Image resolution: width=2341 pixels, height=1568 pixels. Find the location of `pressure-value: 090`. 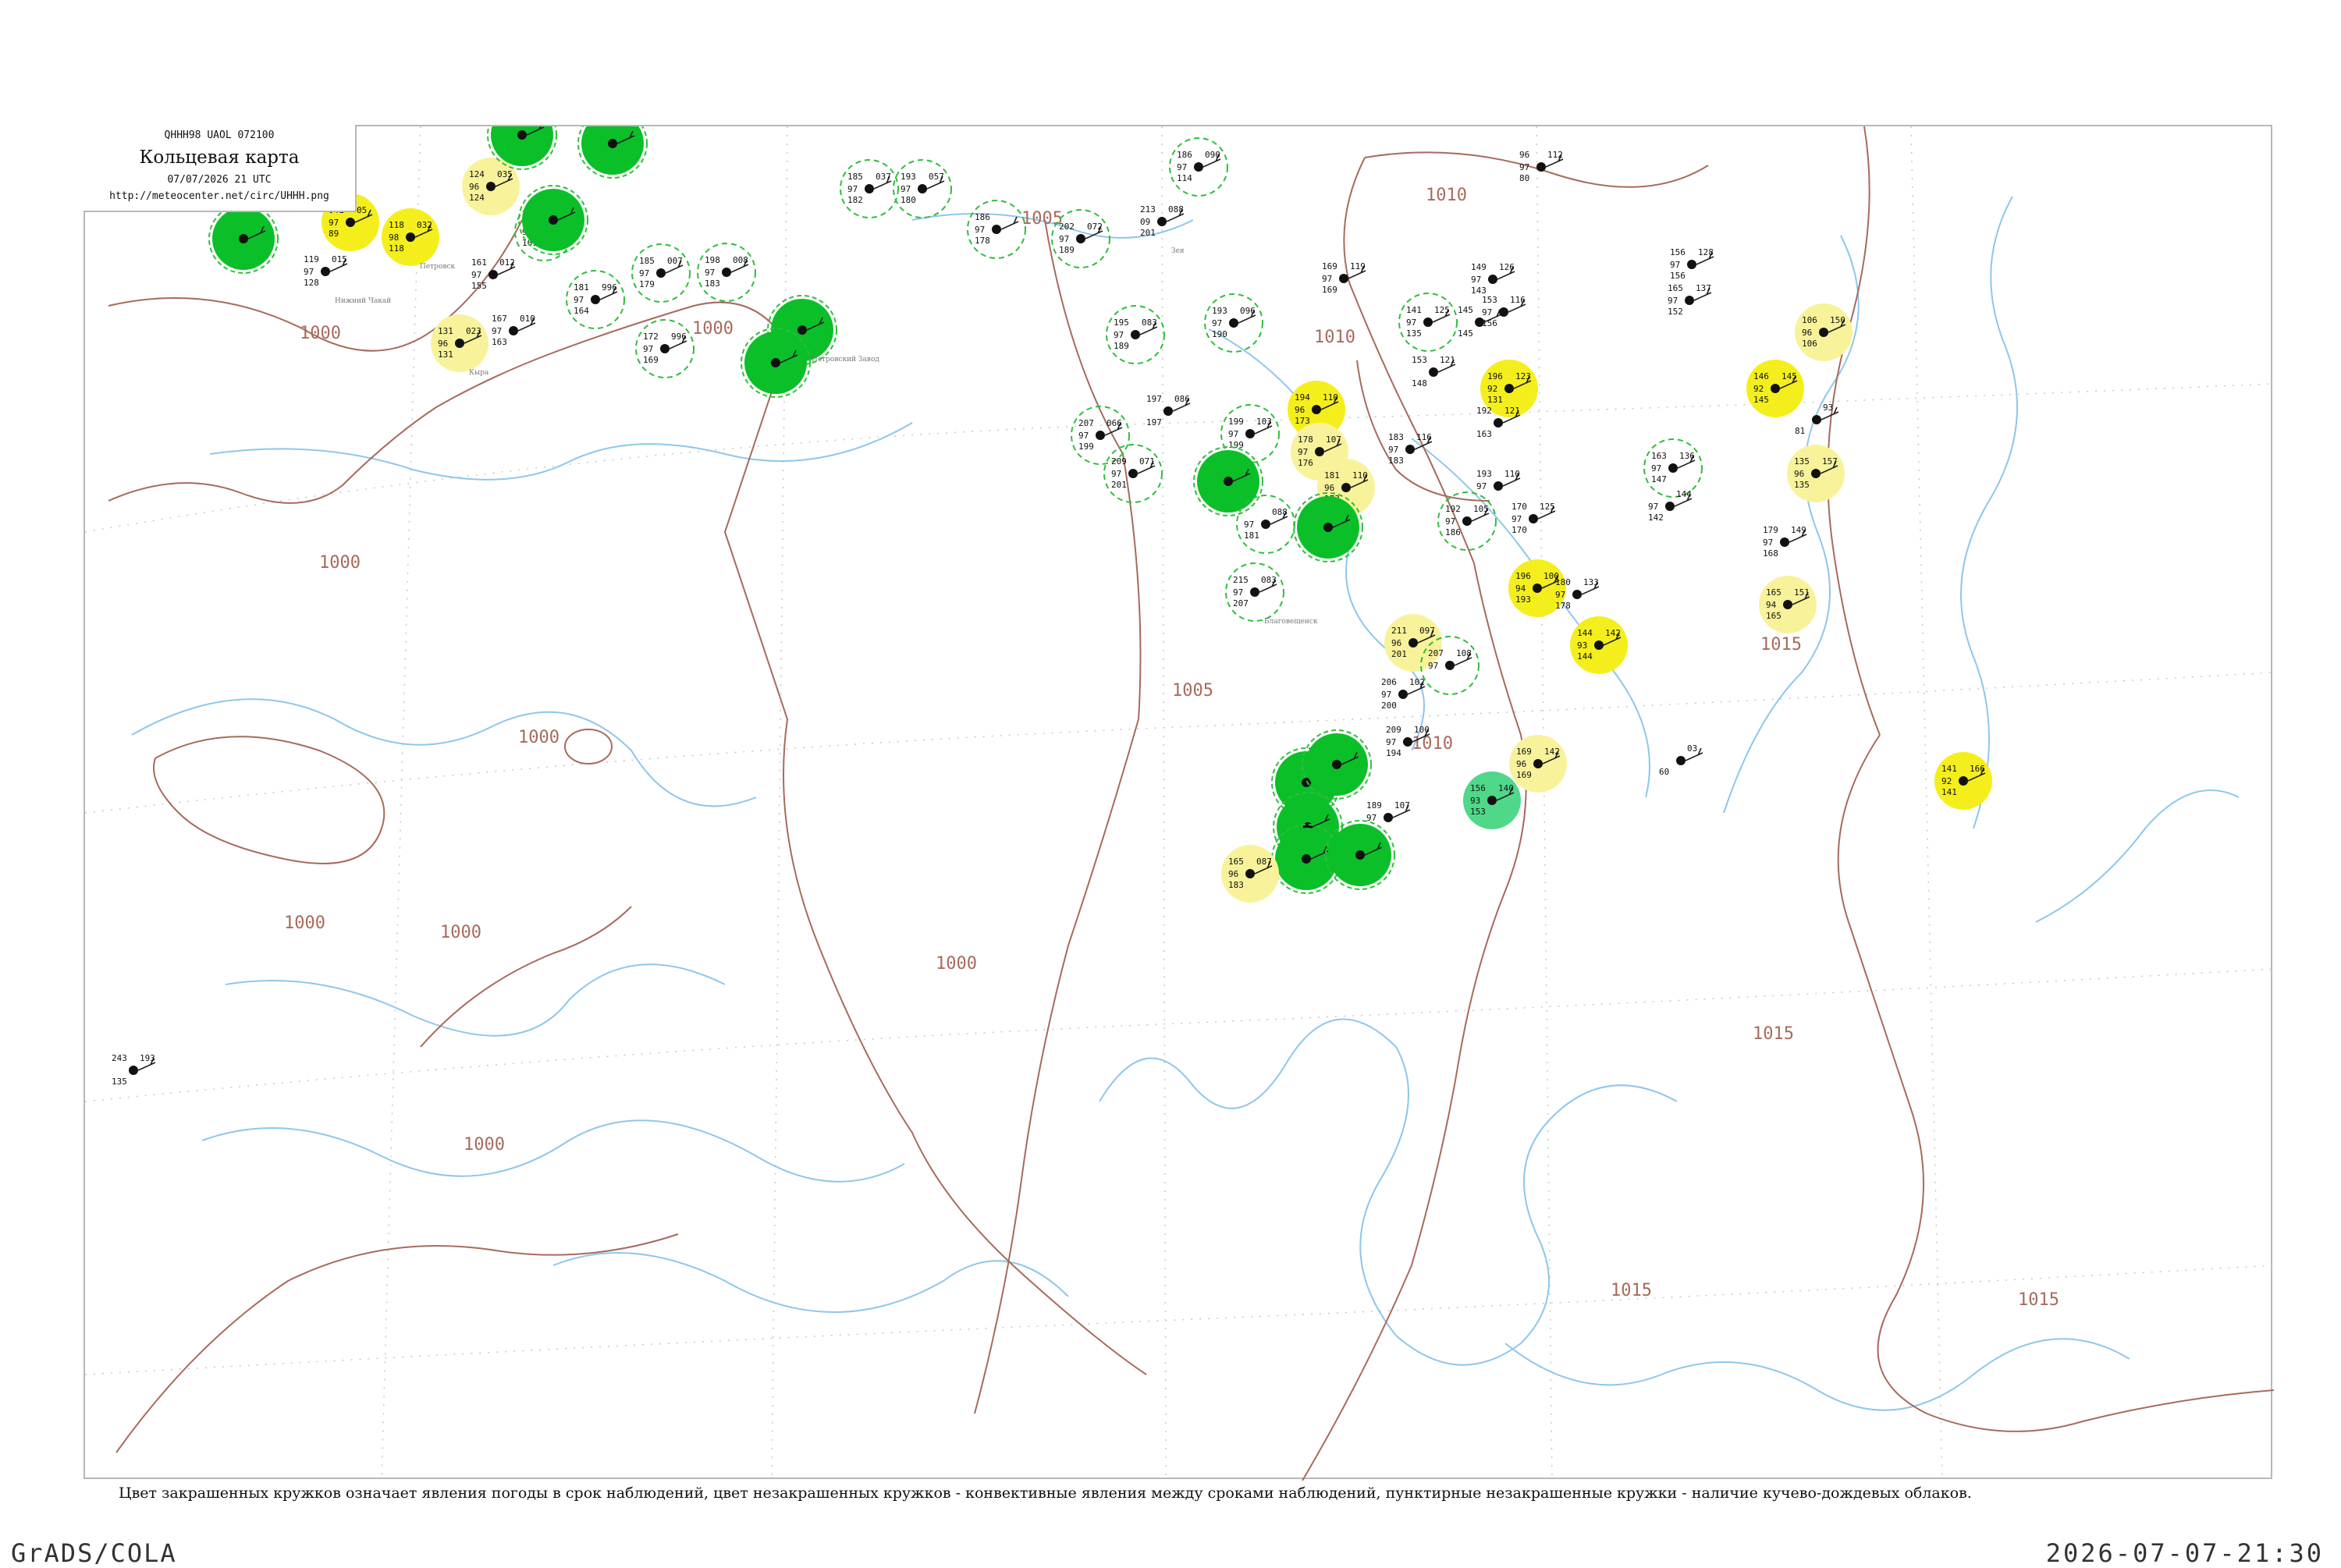

pressure-value: 090 is located at coordinates (1212, 155).